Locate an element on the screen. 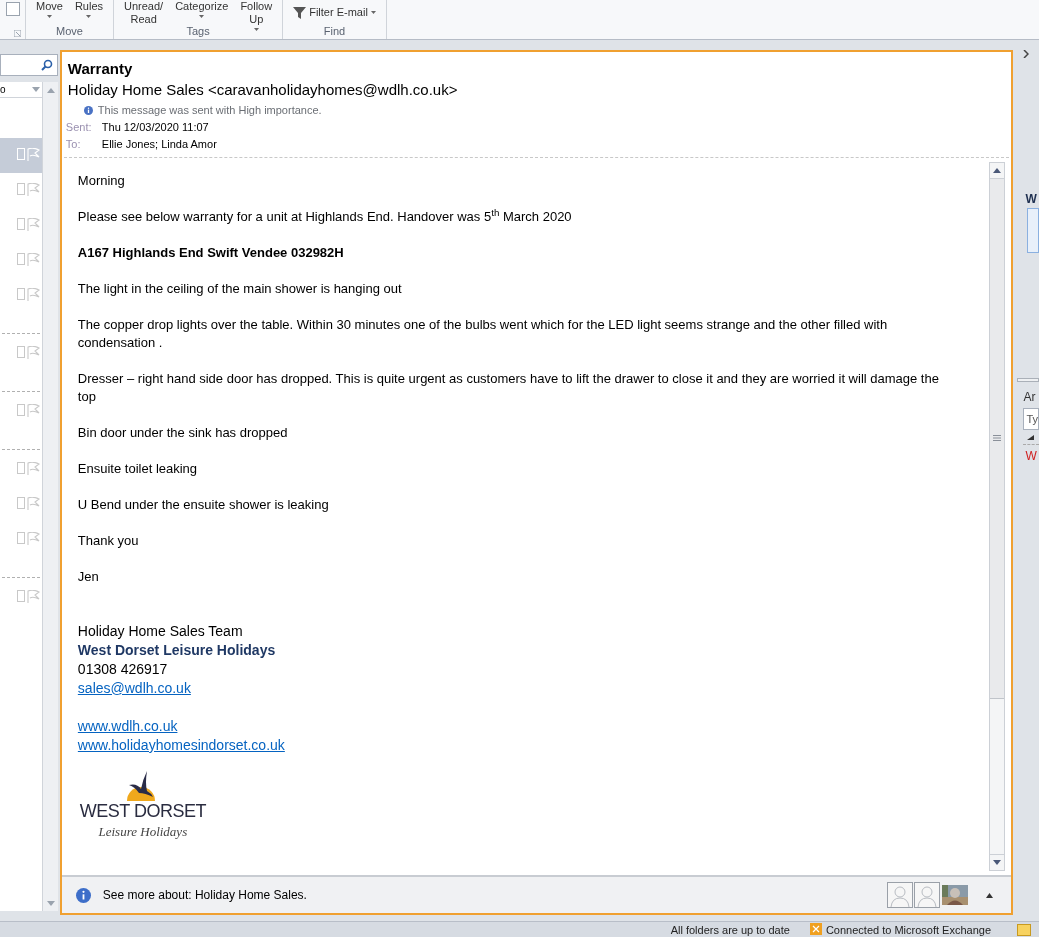  filter-icon is located at coordinates (300, 12).